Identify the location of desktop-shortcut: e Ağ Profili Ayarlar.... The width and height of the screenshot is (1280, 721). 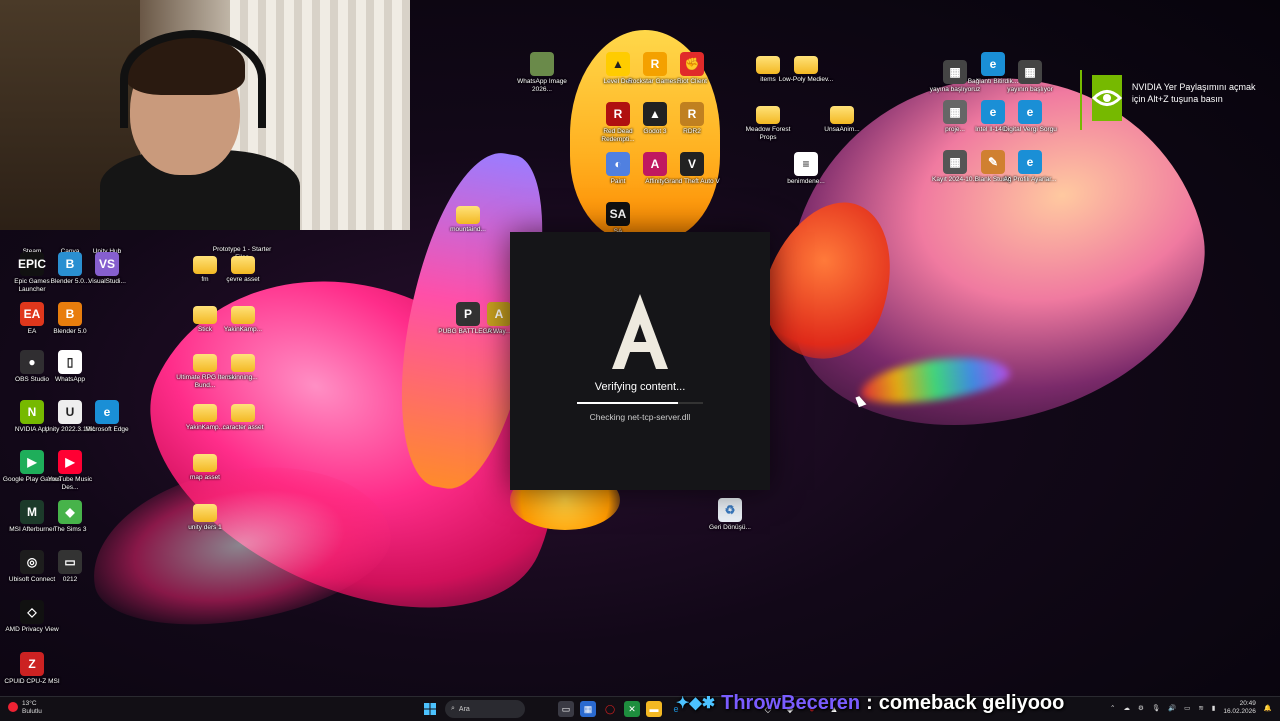
(1030, 167).